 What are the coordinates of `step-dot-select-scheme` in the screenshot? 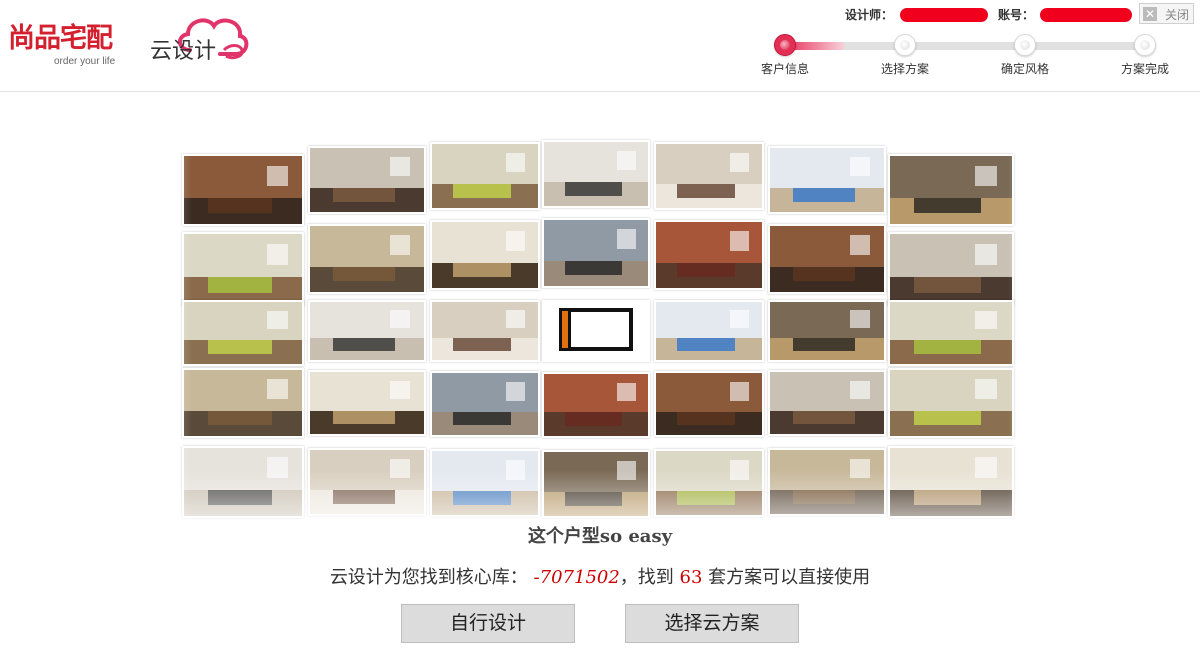 It's located at (905, 45).